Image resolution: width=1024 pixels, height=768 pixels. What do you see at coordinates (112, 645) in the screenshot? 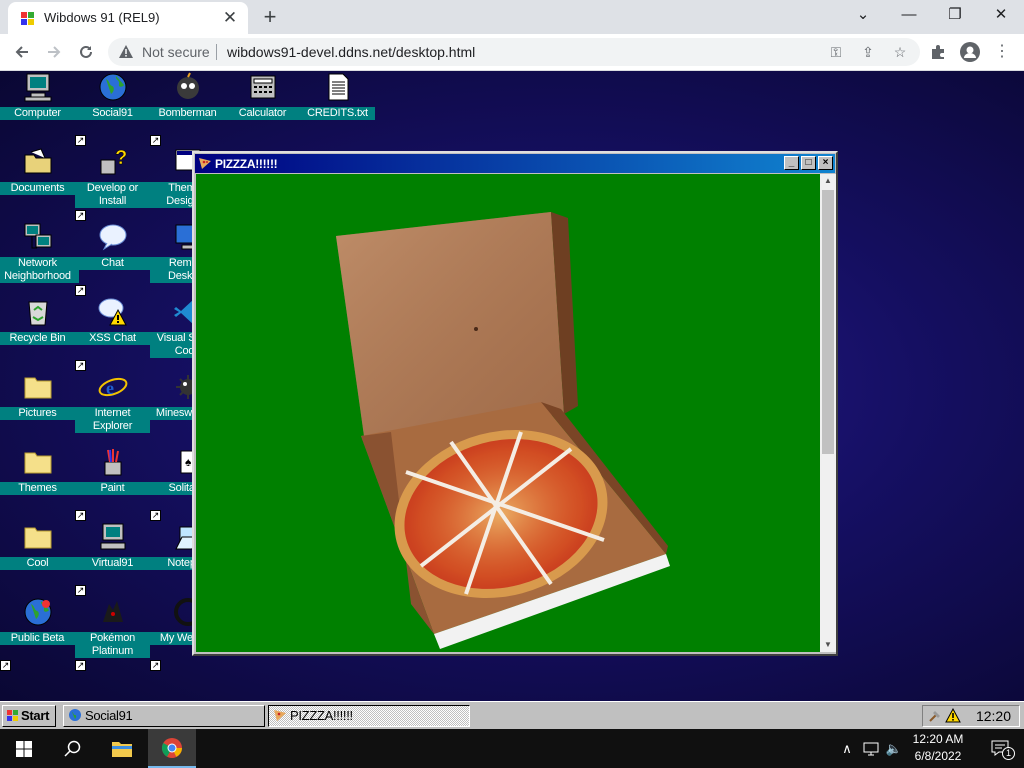
I see `icon-label: Pokémon Platinum` at bounding box center [112, 645].